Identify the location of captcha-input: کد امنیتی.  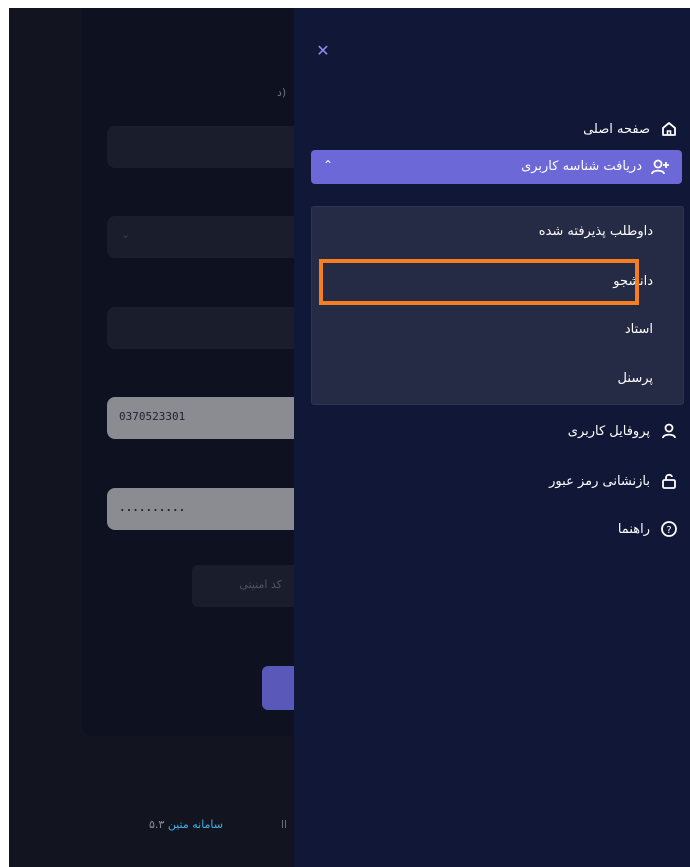
(247, 586).